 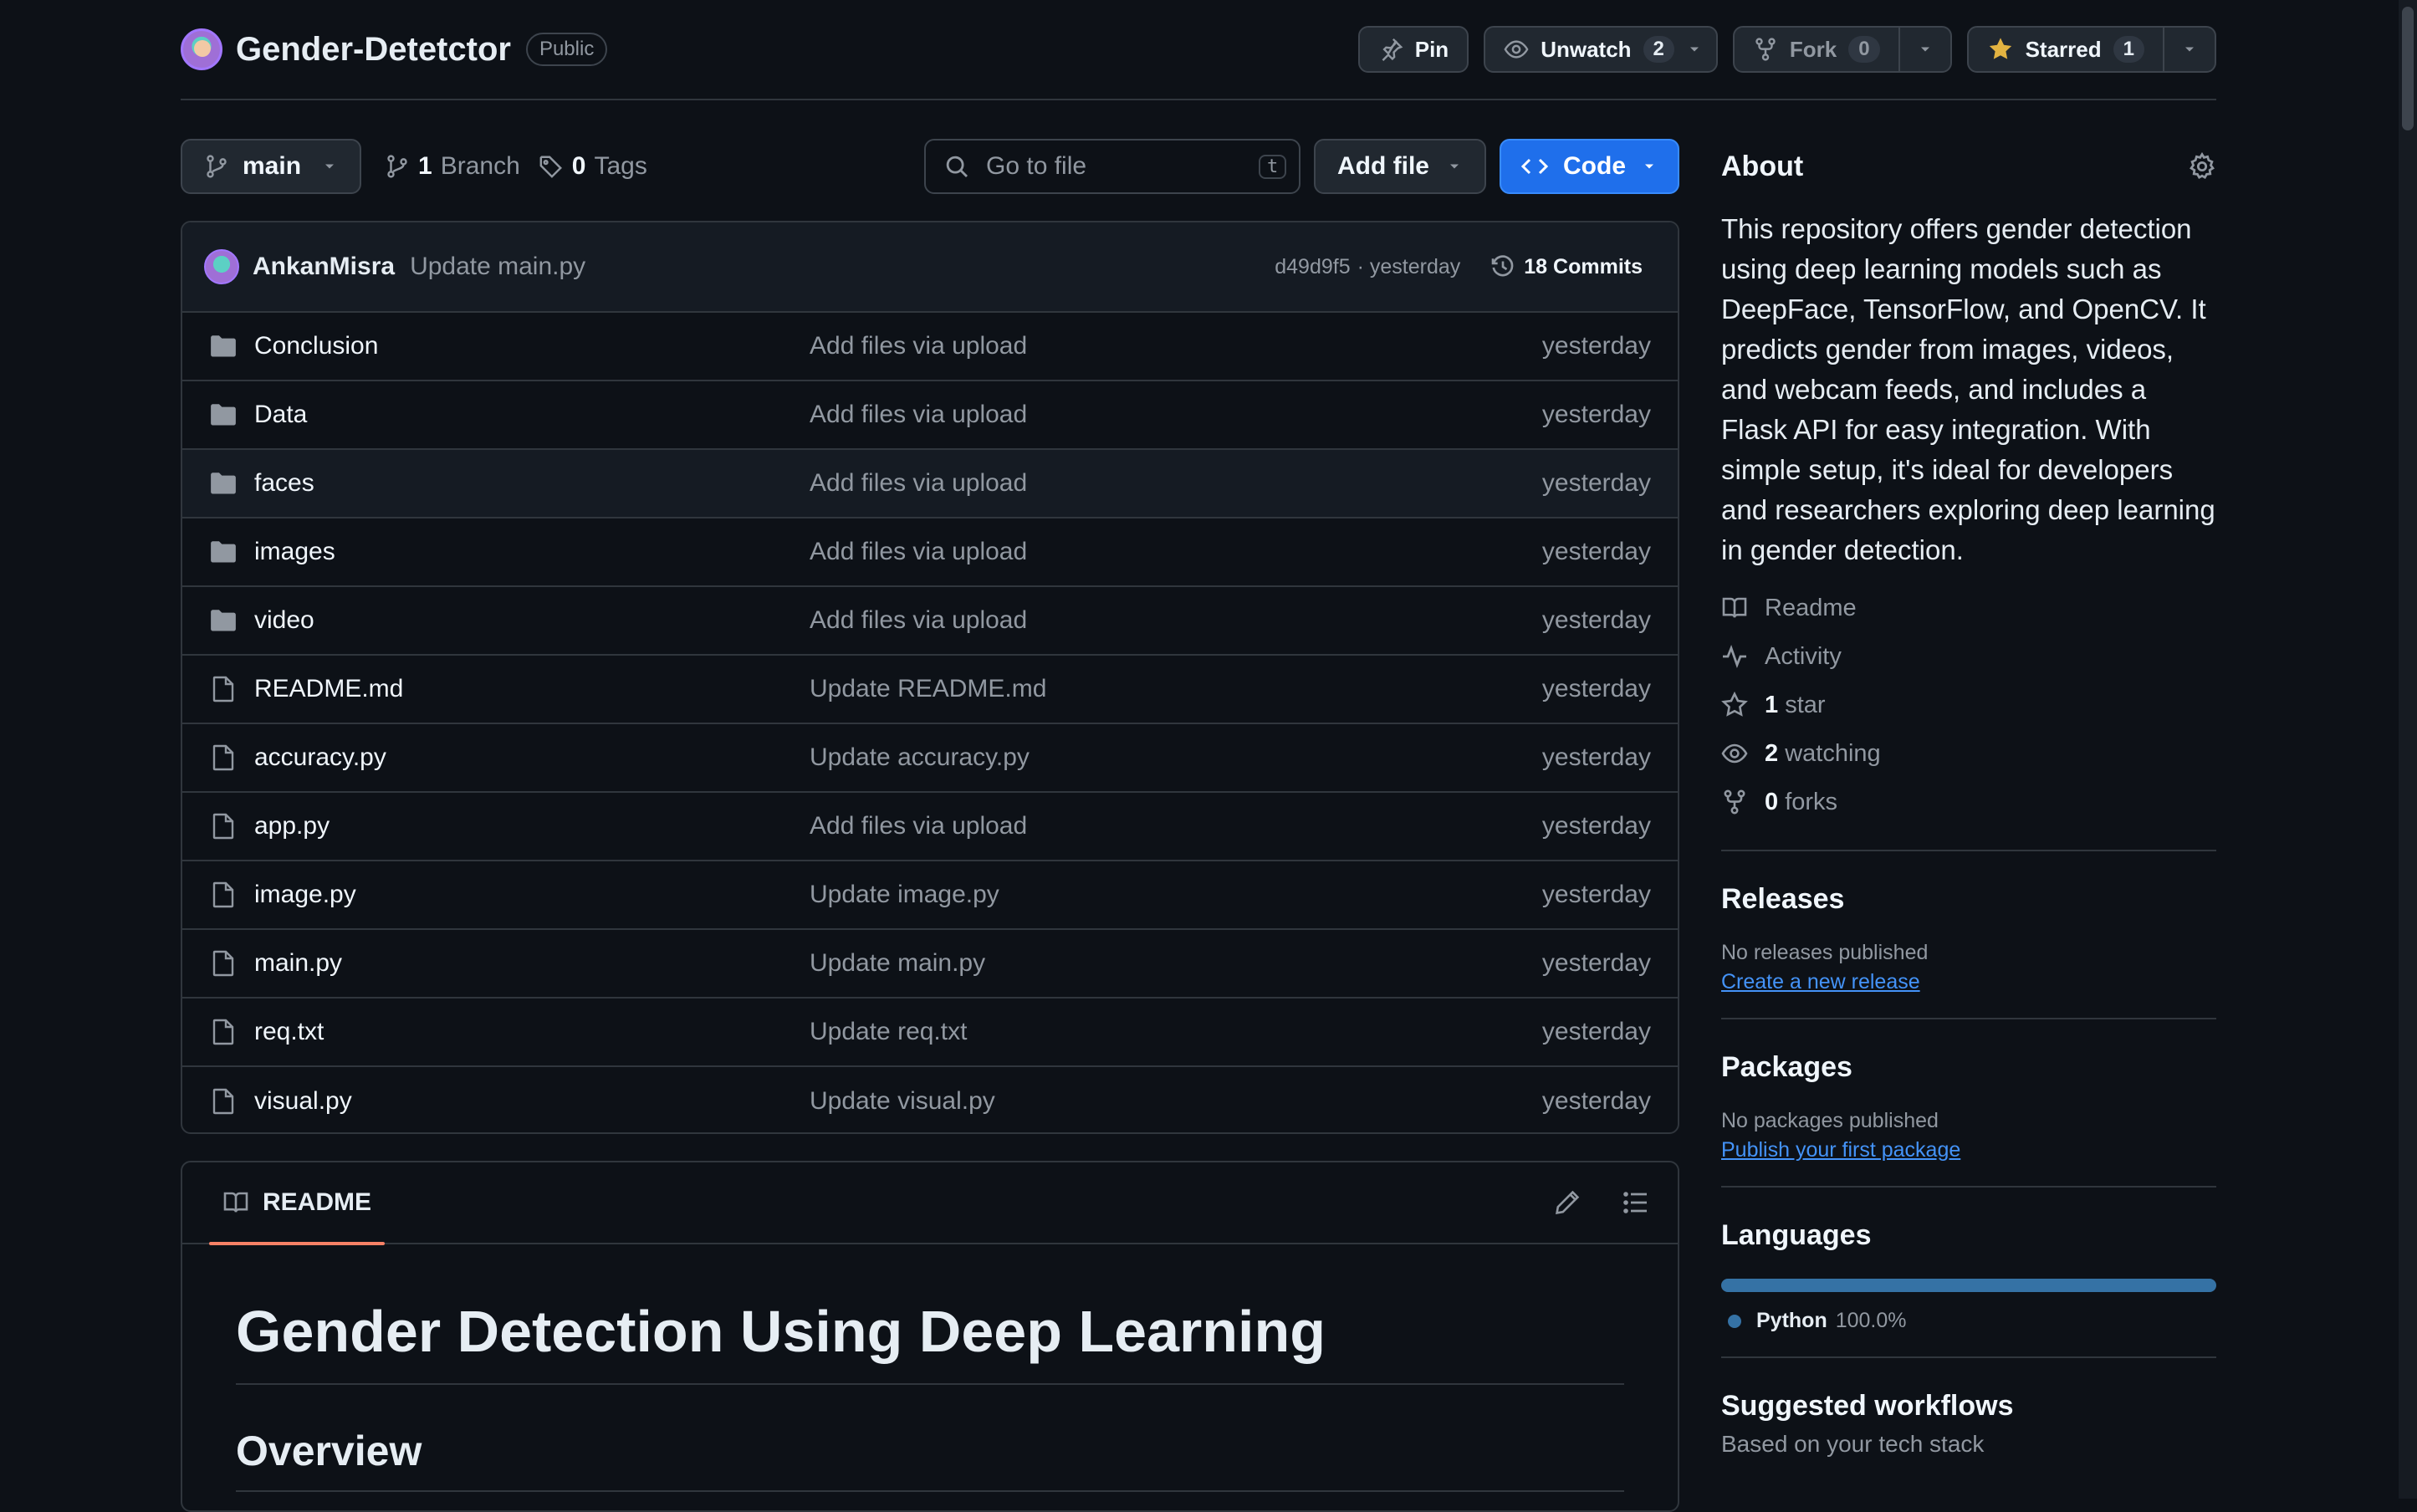 I want to click on starred-button: Starred 1, so click(x=2091, y=49).